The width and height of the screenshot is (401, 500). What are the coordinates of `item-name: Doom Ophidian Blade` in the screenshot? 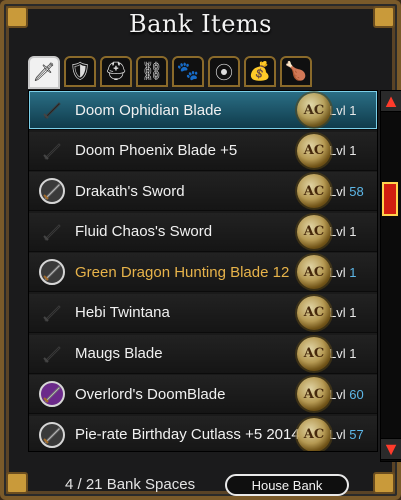 It's located at (148, 110).